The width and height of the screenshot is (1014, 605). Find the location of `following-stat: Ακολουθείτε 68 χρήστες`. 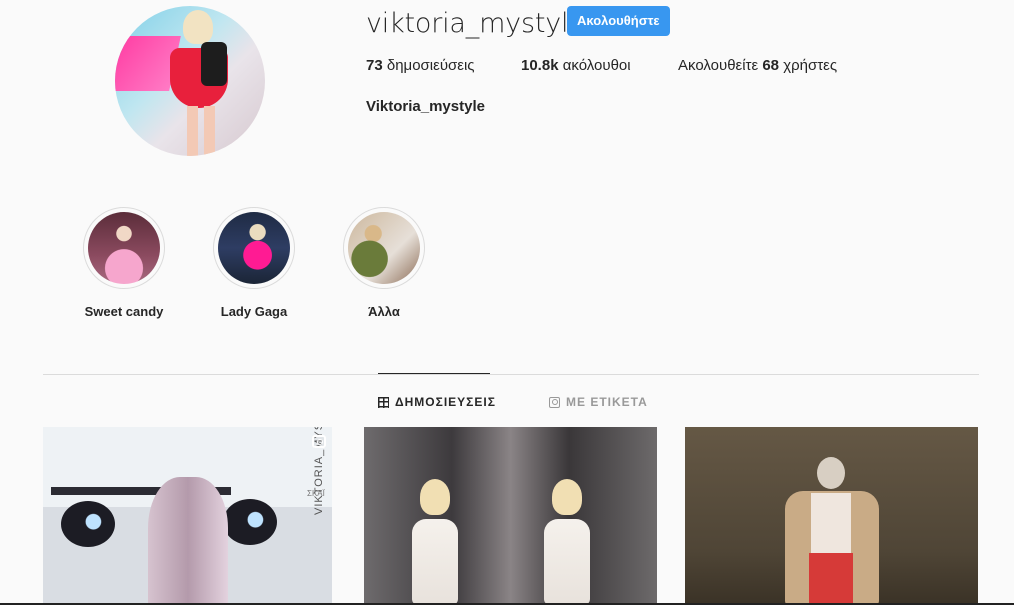

following-stat: Ακολουθείτε 68 χρήστες is located at coordinates (757, 66).